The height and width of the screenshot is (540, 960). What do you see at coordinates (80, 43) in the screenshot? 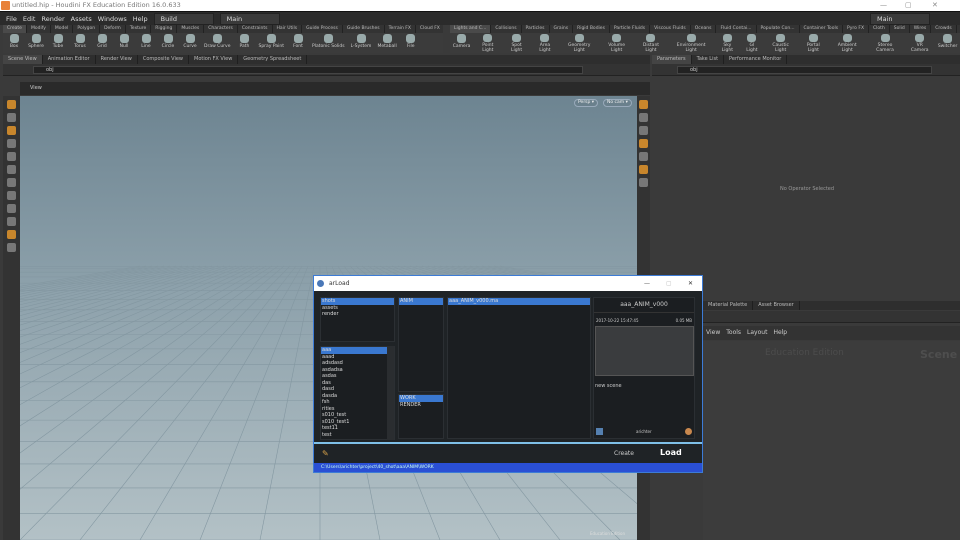
I see `tool-torus: Torus` at bounding box center [80, 43].